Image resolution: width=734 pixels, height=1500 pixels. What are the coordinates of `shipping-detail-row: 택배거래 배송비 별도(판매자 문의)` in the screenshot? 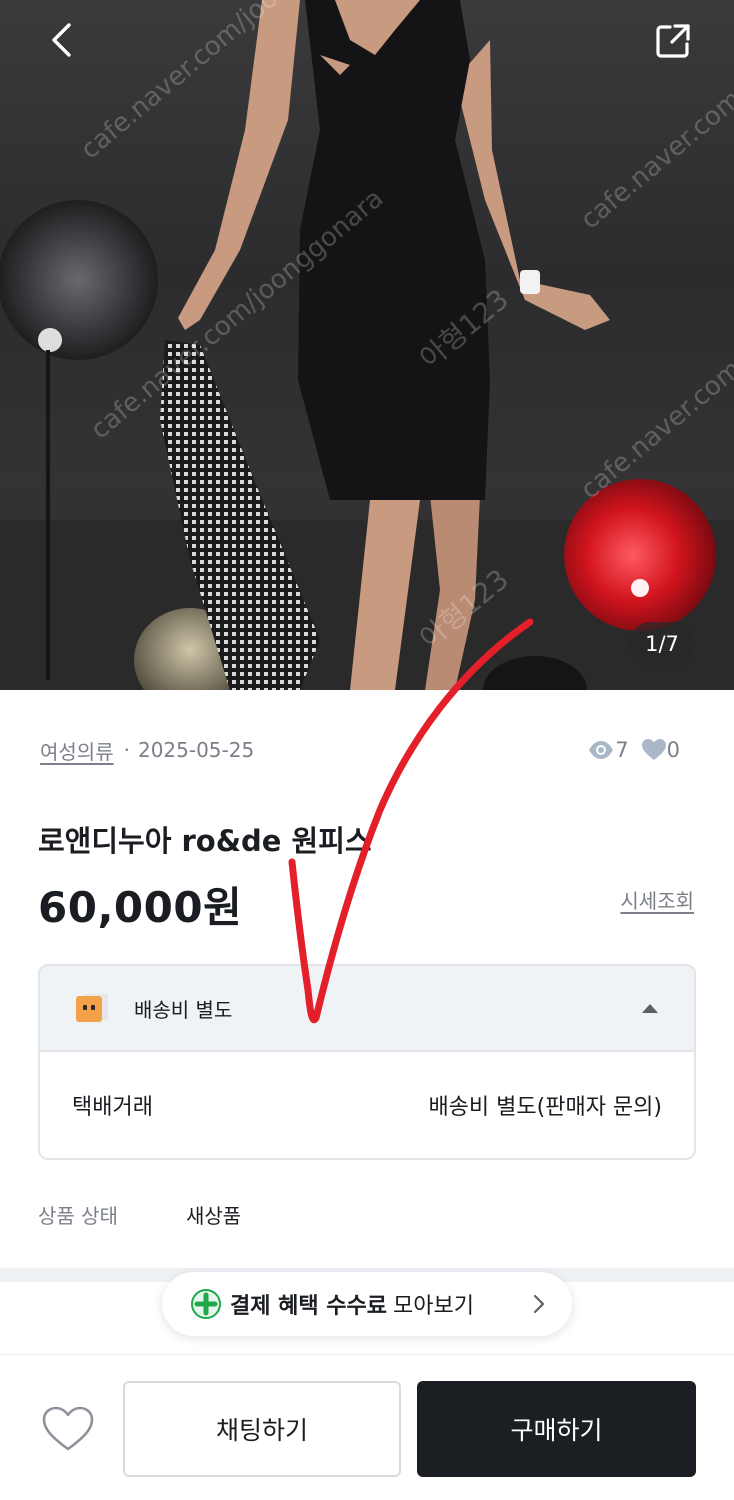 It's located at (367, 1105).